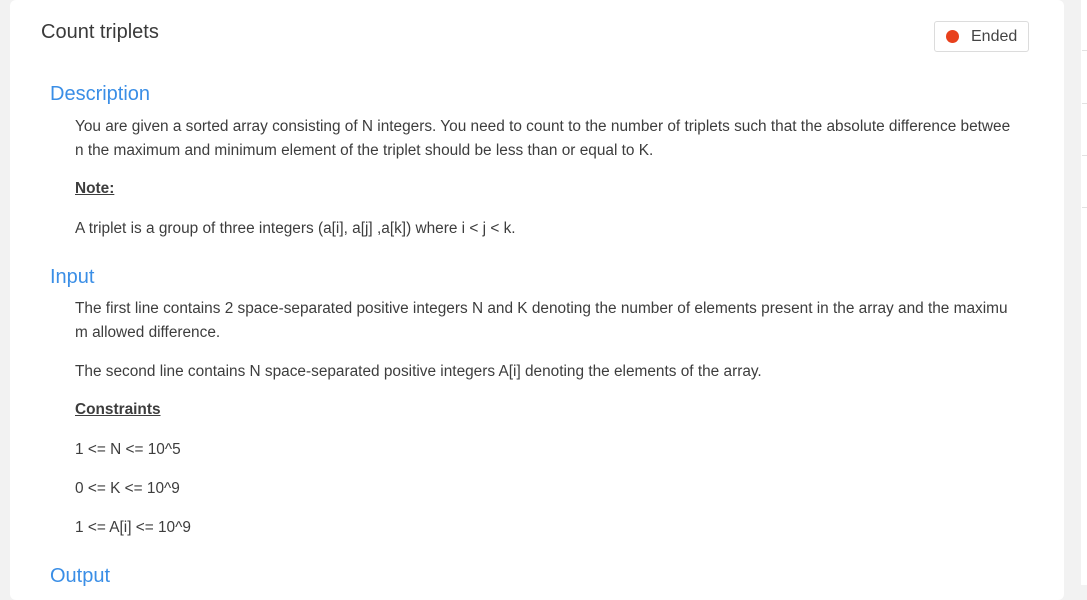 This screenshot has height=600, width=1087. Describe the element at coordinates (1084, 292) in the screenshot. I see `side-panel-edge` at that location.